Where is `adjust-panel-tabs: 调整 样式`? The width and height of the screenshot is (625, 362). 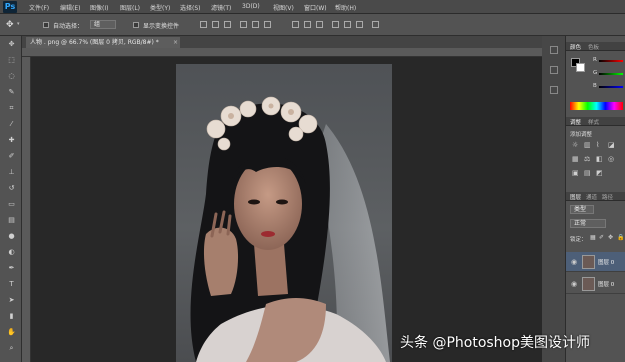
adjust-panel-tabs: 调整 样式 is located at coordinates (595, 121).